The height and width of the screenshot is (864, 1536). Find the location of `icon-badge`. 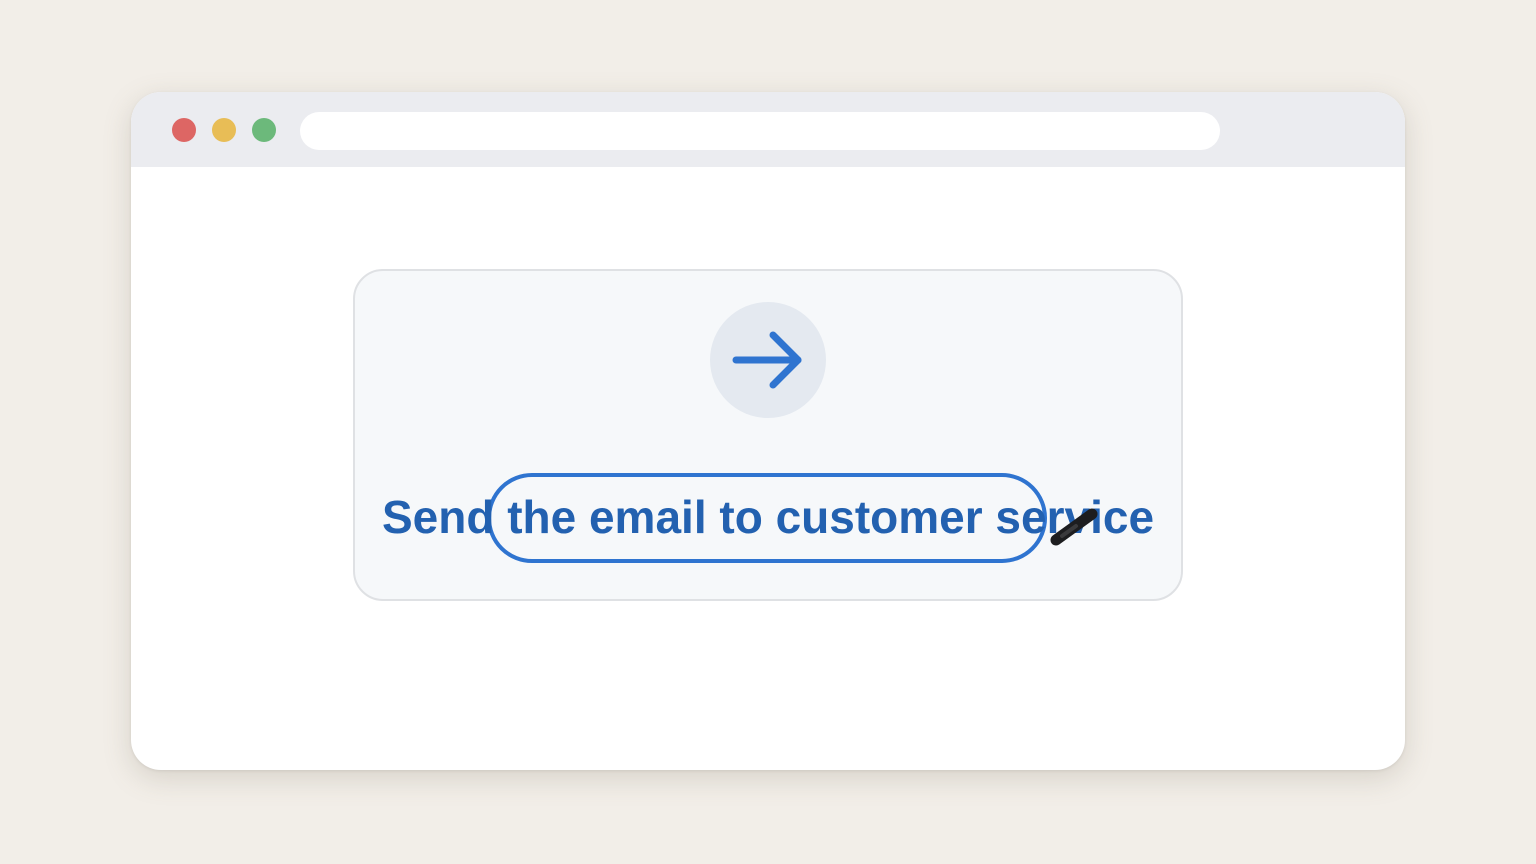

icon-badge is located at coordinates (768, 360).